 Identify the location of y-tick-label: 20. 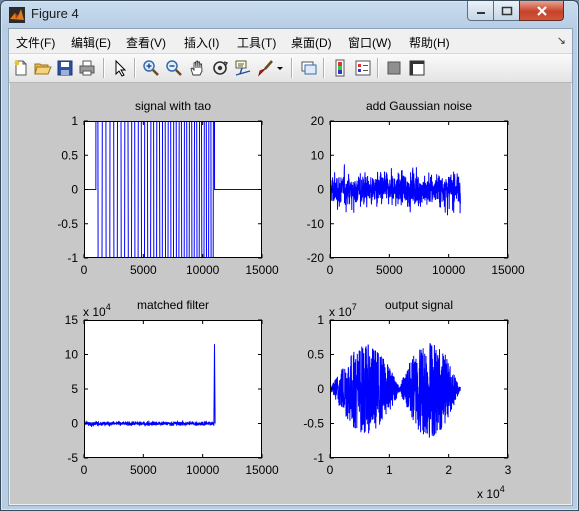
(318, 121).